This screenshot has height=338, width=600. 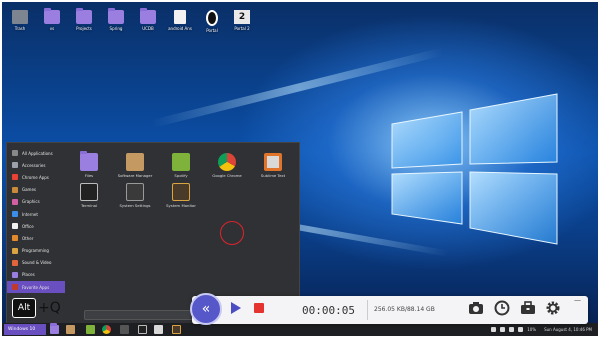 I want to click on app-sublime-text: Sublime Text, so click(x=273, y=165).